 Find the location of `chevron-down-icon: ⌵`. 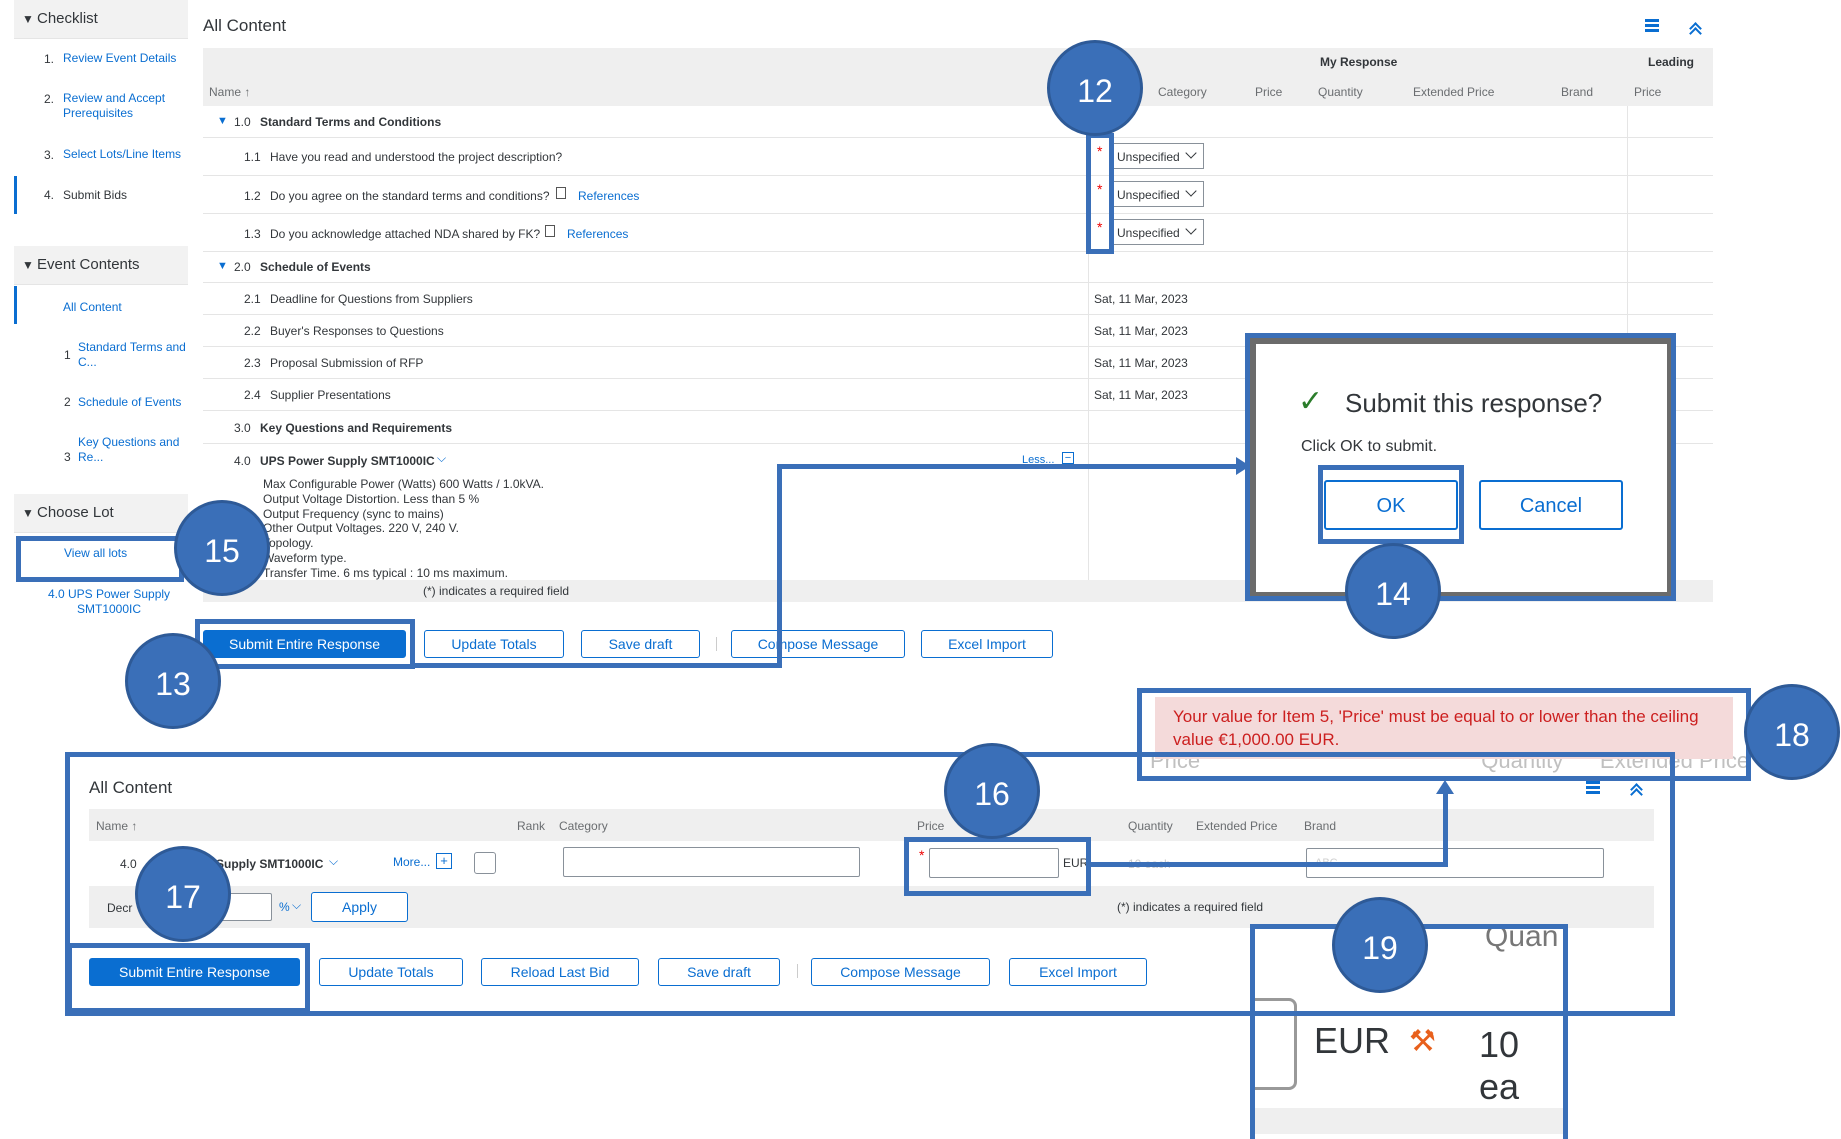

chevron-down-icon: ⌵ is located at coordinates (441, 458).